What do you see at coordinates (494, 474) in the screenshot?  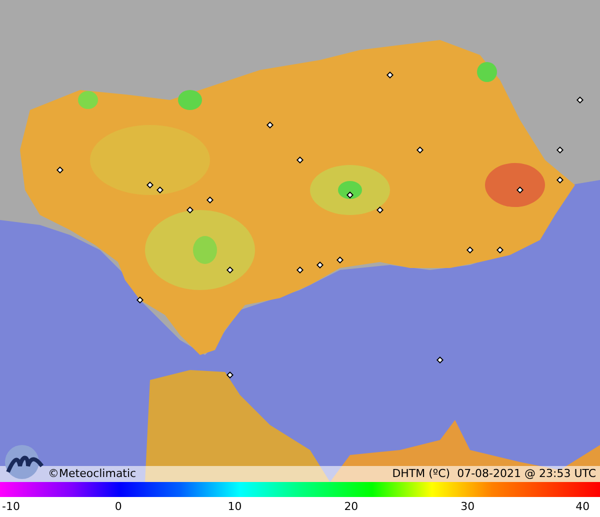 I see `map-info-label: DHTM (ºC) 07-08-2021 @ 23:53 UTC` at bounding box center [494, 474].